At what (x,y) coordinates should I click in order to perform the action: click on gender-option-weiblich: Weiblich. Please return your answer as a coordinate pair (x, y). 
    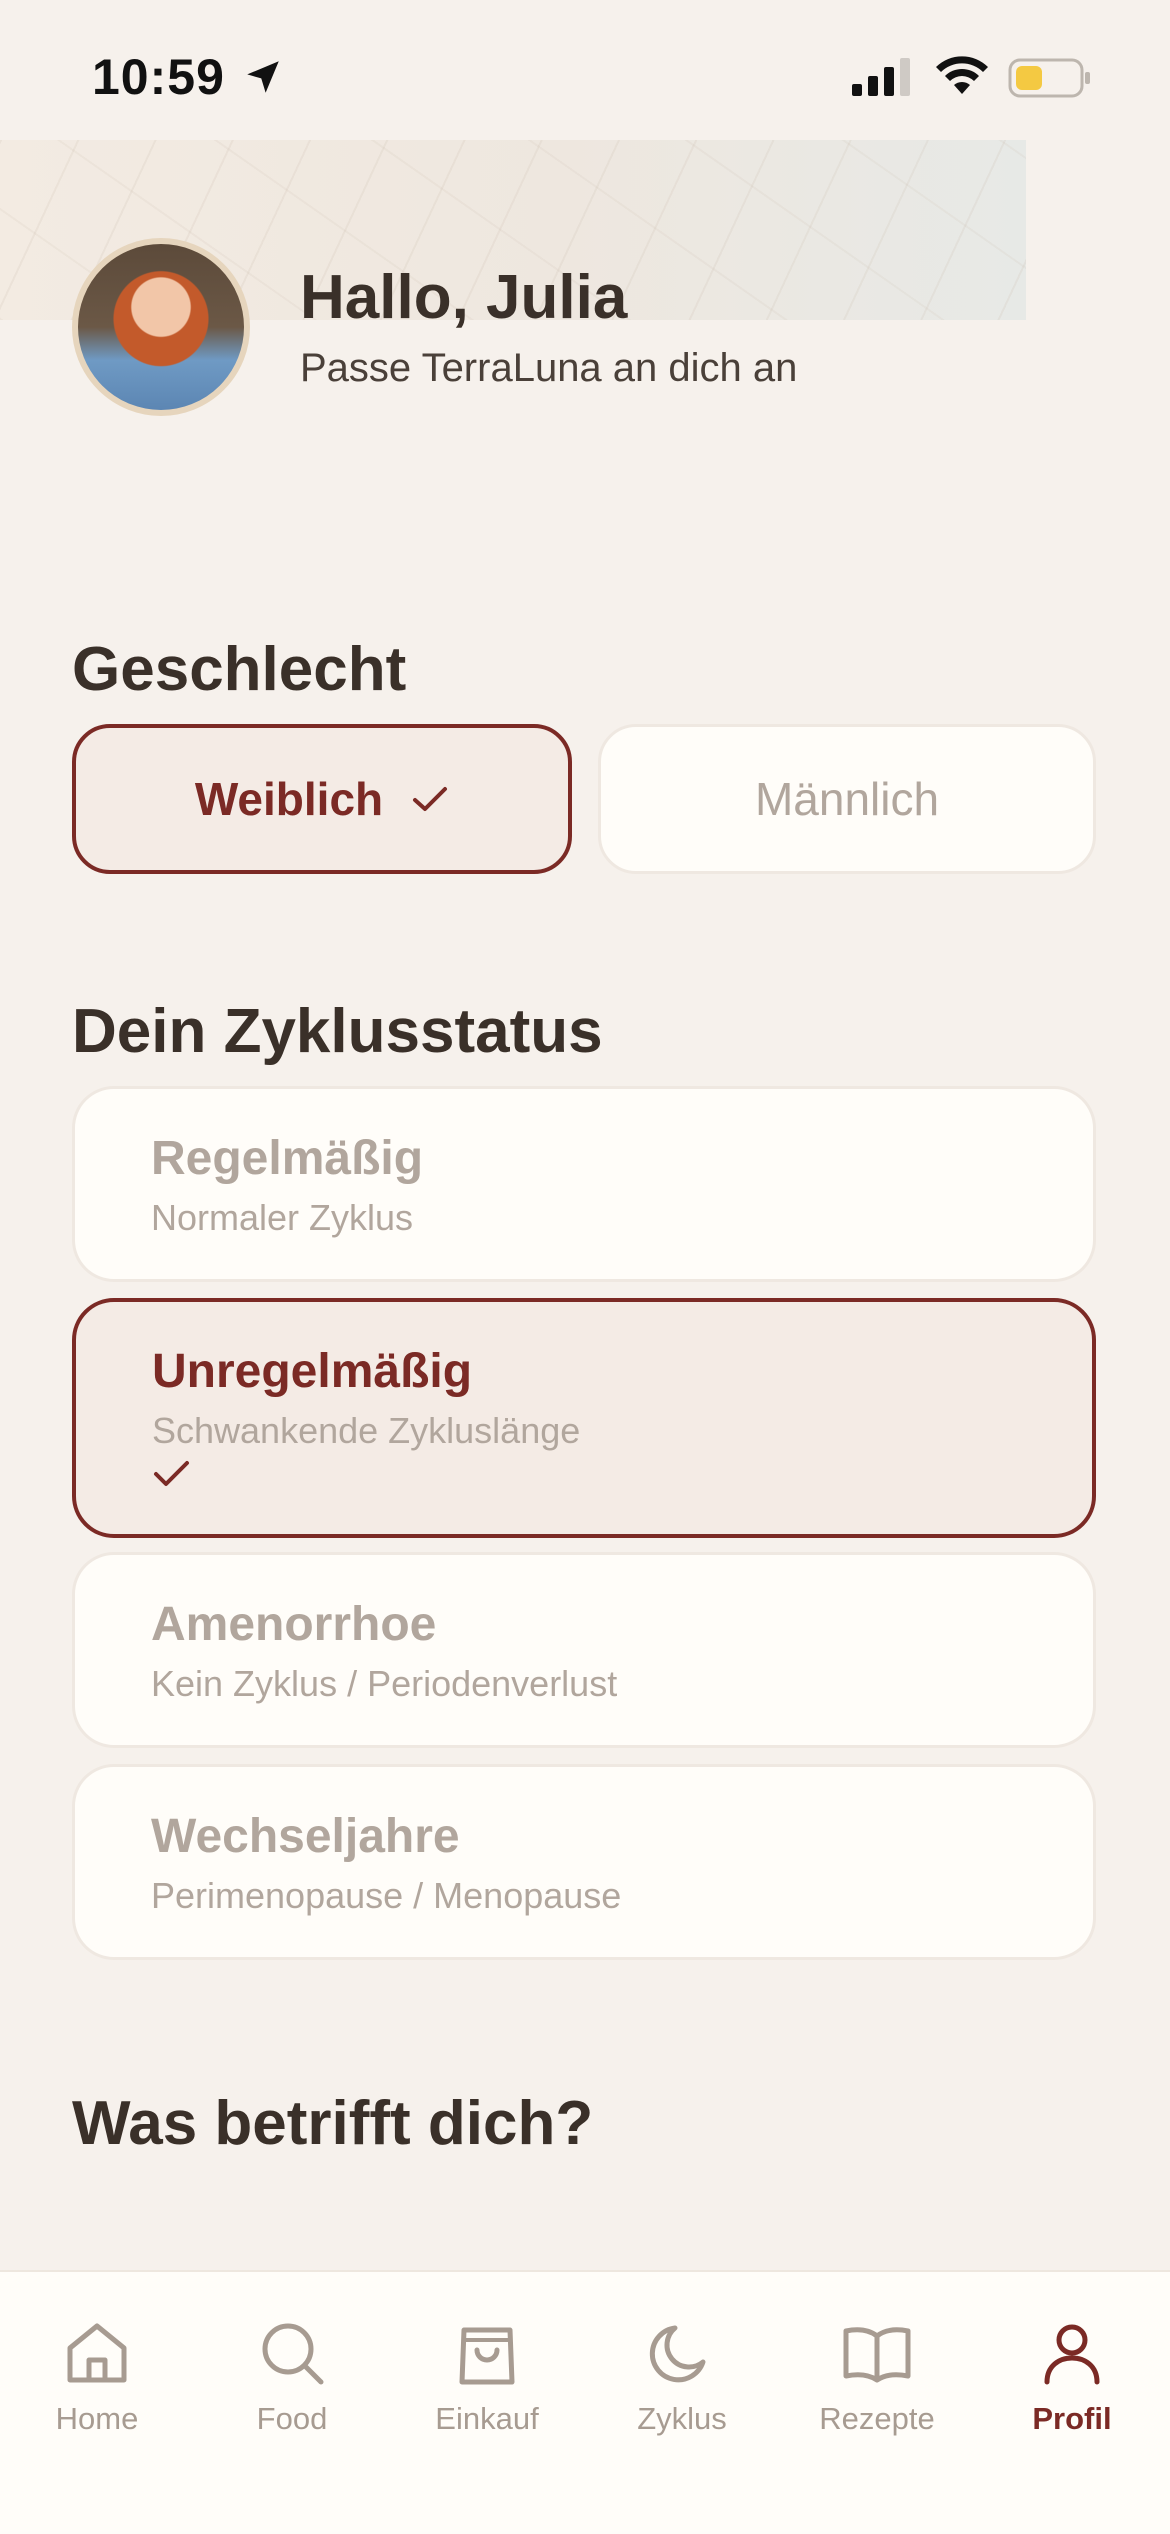
    Looking at the image, I should click on (322, 799).